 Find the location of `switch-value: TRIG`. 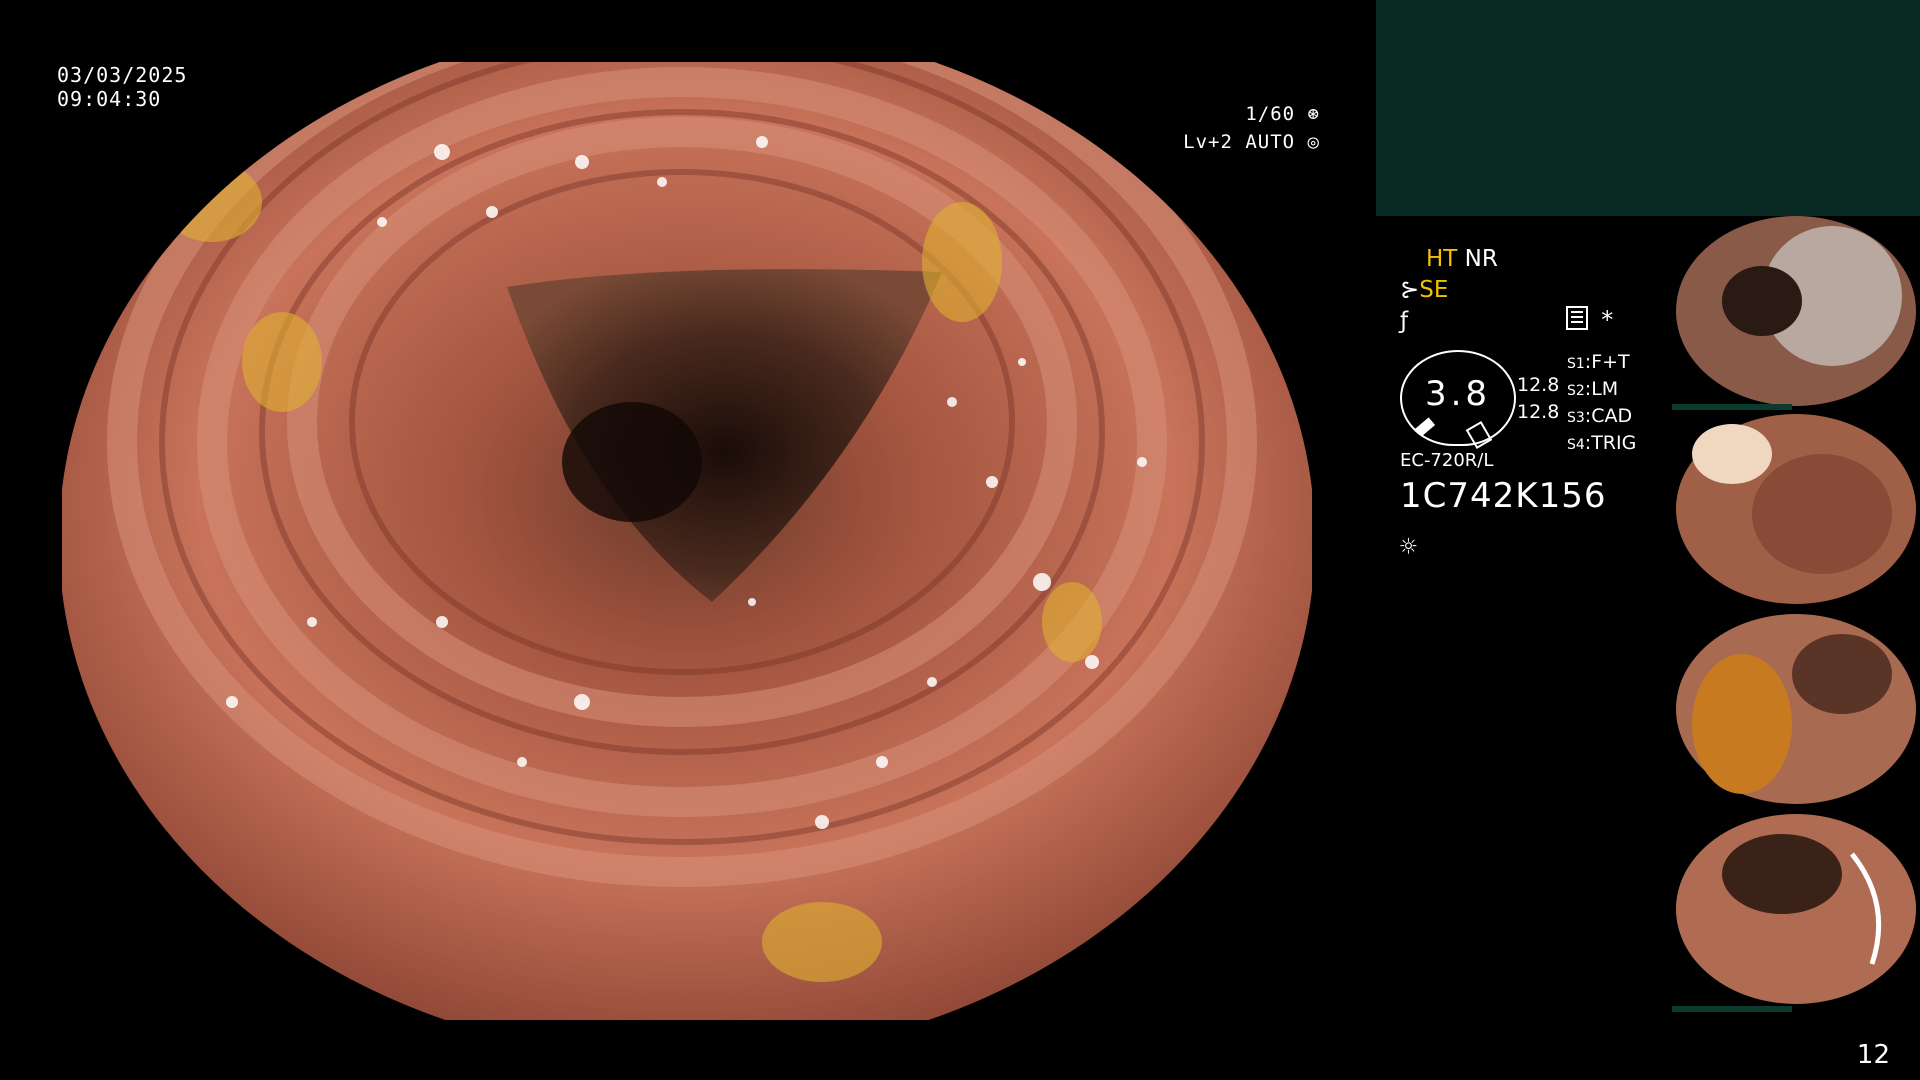

switch-value: TRIG is located at coordinates (1614, 443).